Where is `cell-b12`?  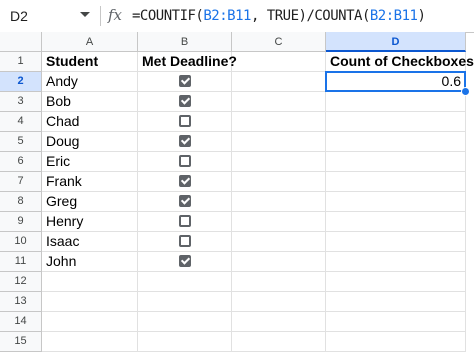 cell-b12 is located at coordinates (185, 282).